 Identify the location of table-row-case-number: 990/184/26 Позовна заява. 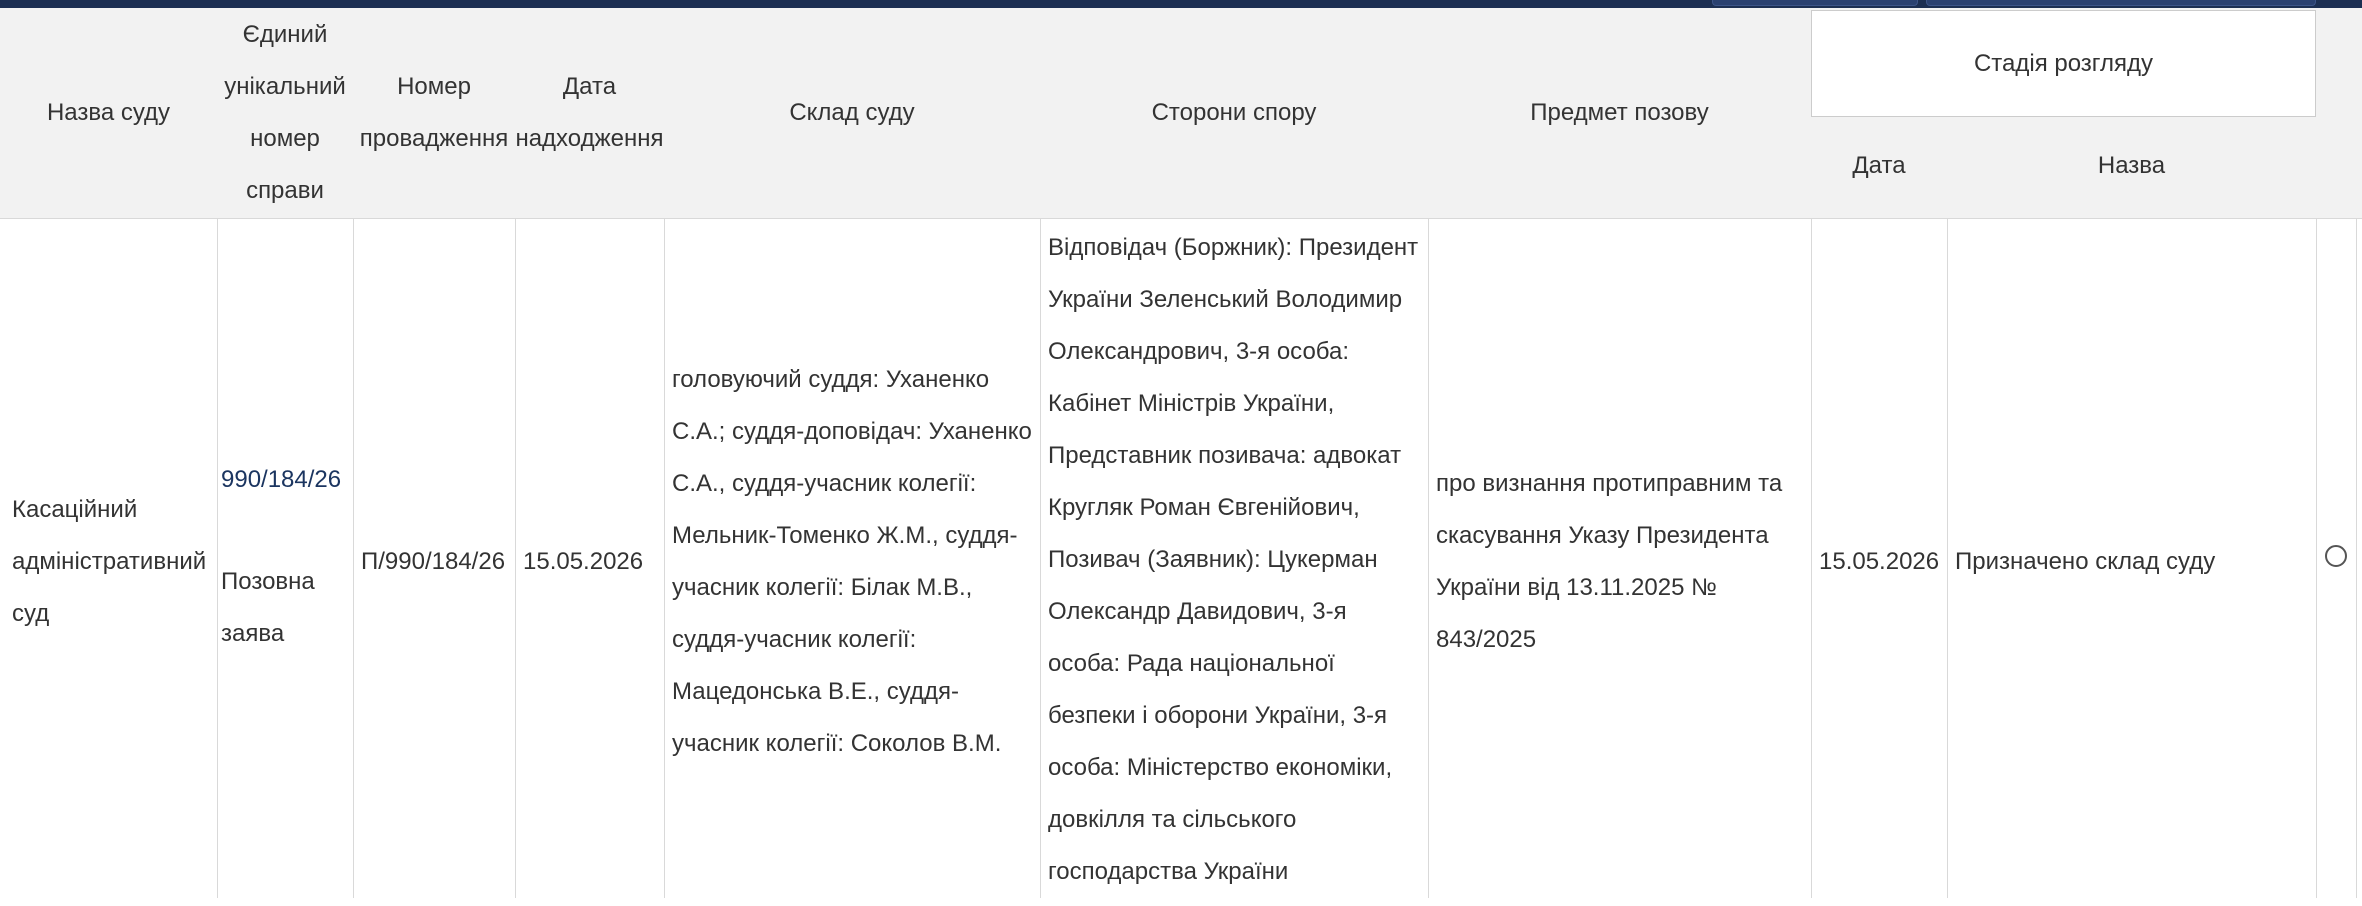
(285, 562).